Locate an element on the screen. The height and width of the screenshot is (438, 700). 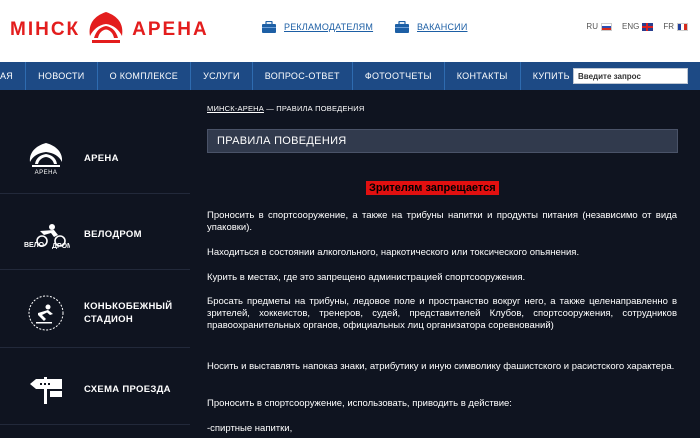
nav-item-contacts: КОНТАКТЫ is located at coordinates (481, 76).